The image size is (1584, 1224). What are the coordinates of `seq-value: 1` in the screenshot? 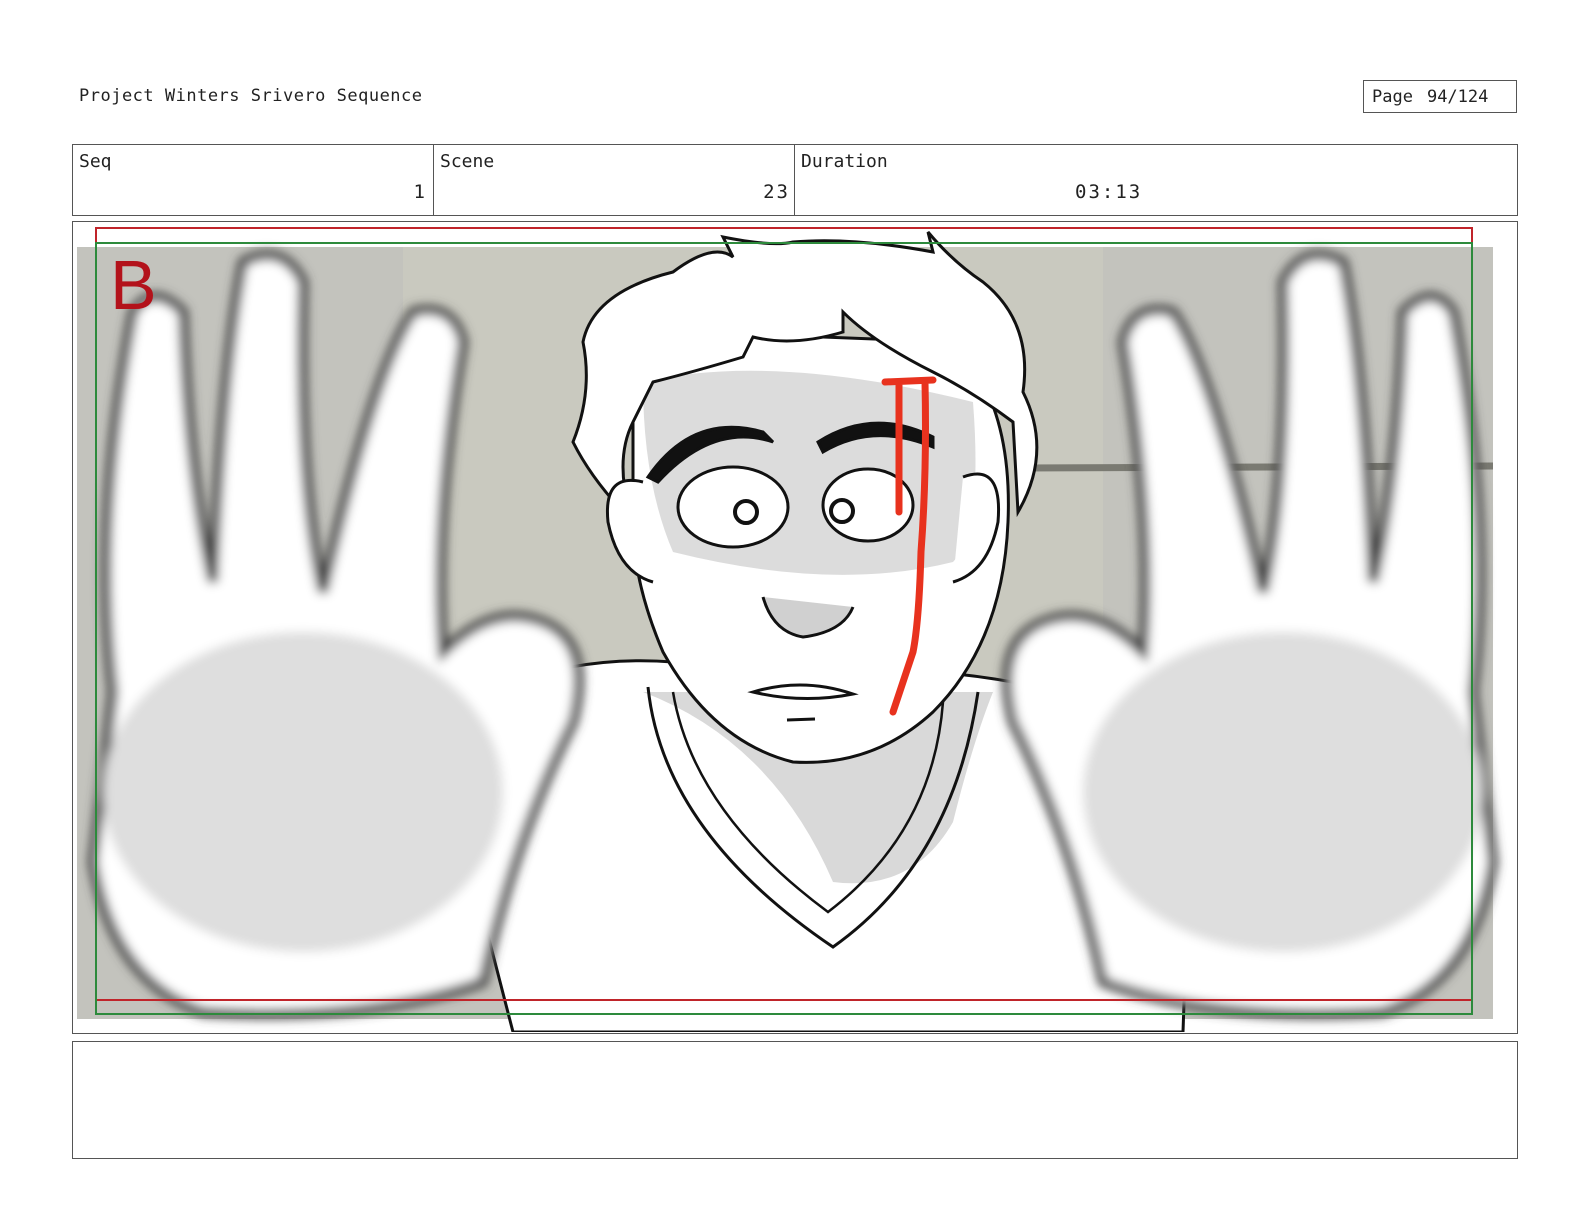 It's located at (420, 192).